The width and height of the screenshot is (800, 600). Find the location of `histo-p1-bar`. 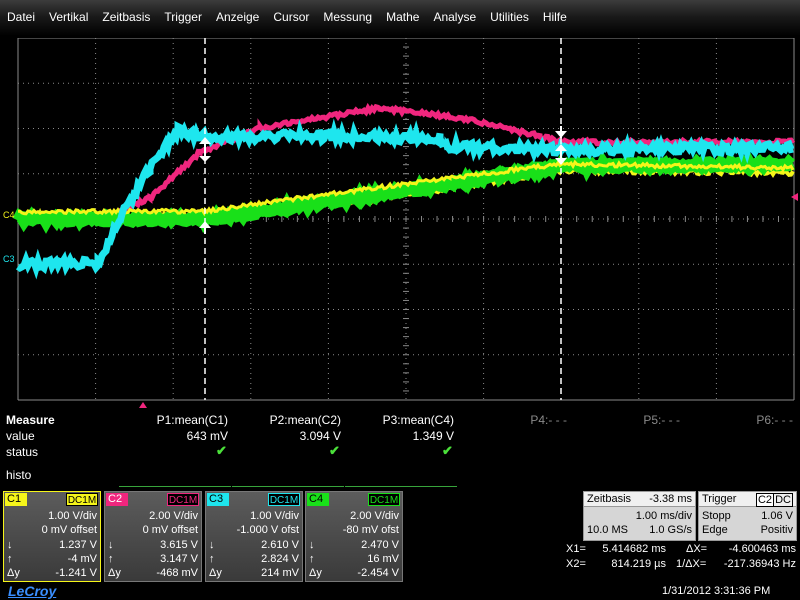

histo-p1-bar is located at coordinates (175, 486).